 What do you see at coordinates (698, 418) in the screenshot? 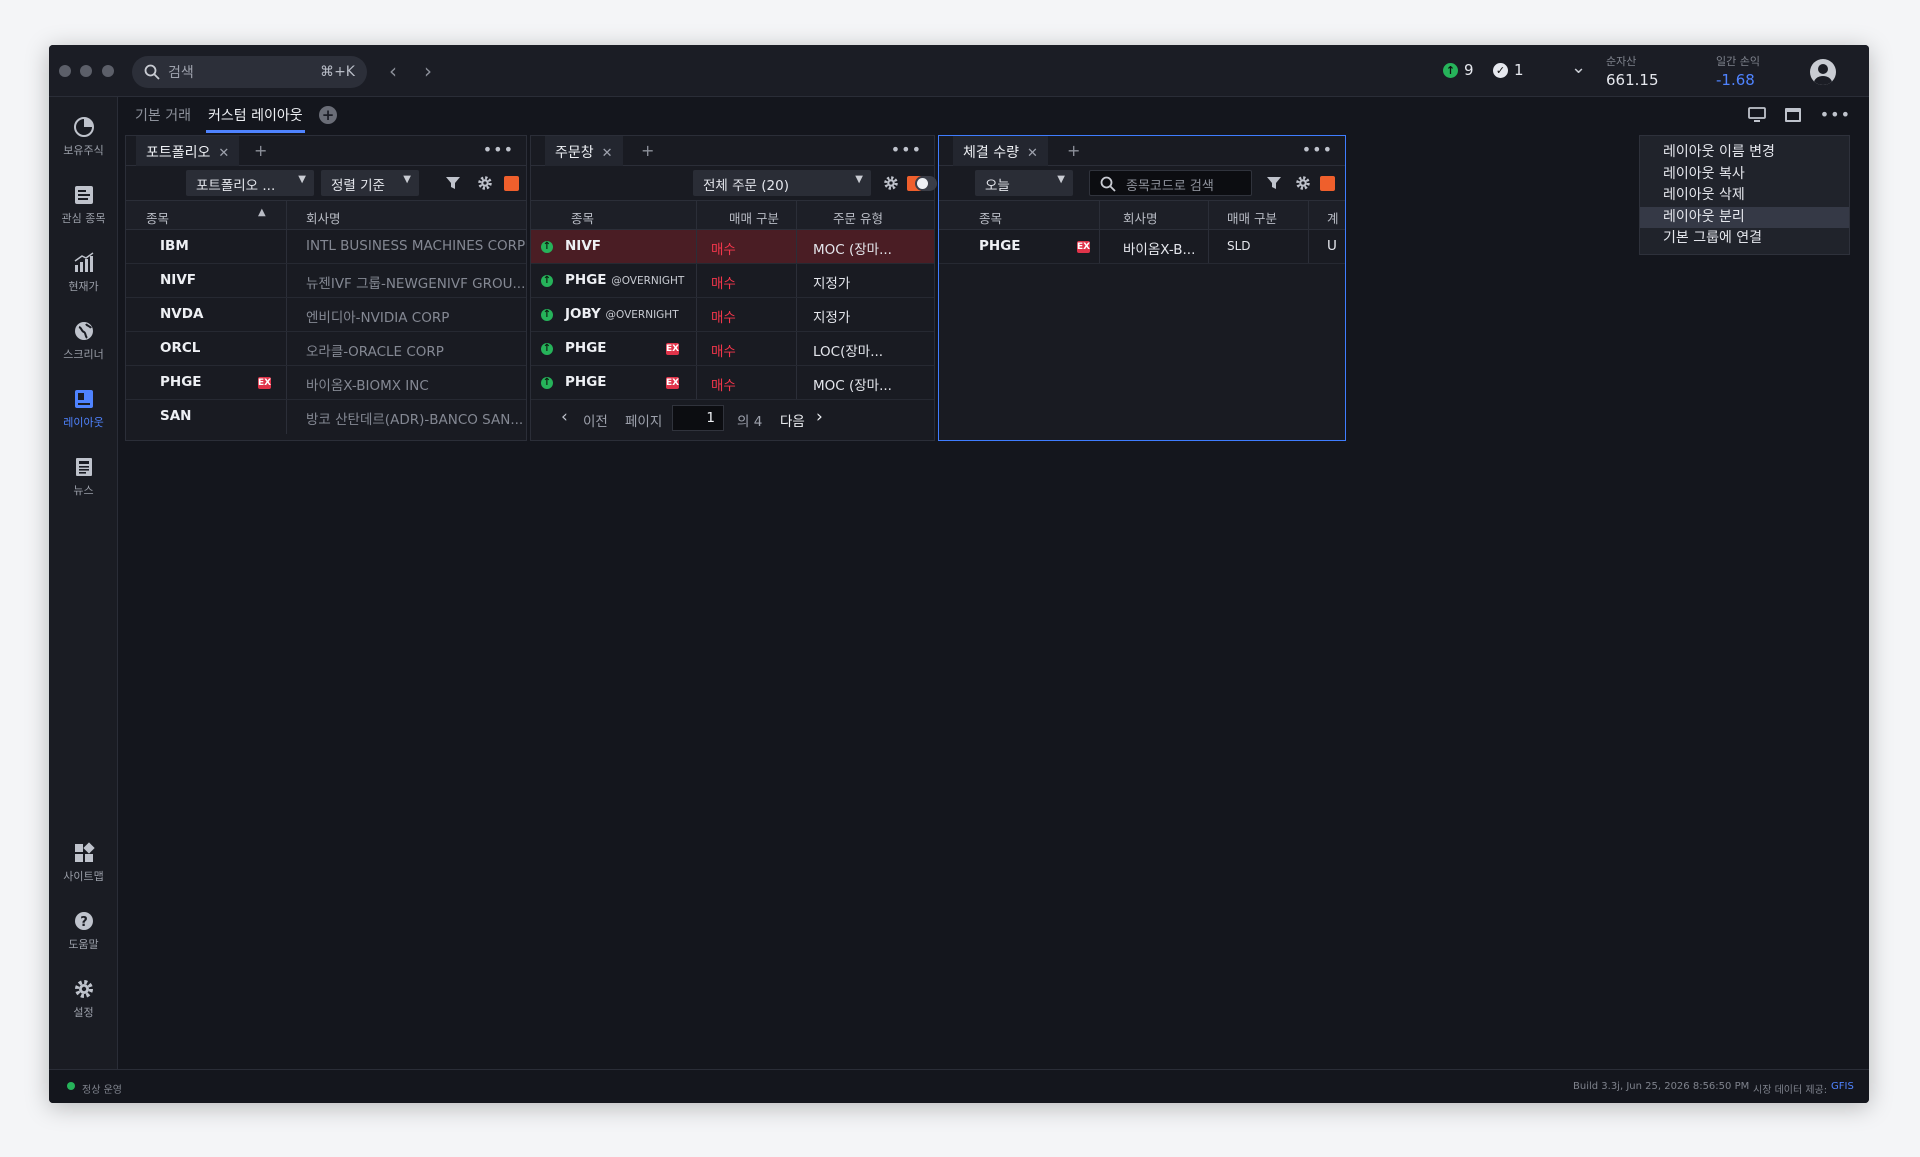
I see `page-number-input: 1` at bounding box center [698, 418].